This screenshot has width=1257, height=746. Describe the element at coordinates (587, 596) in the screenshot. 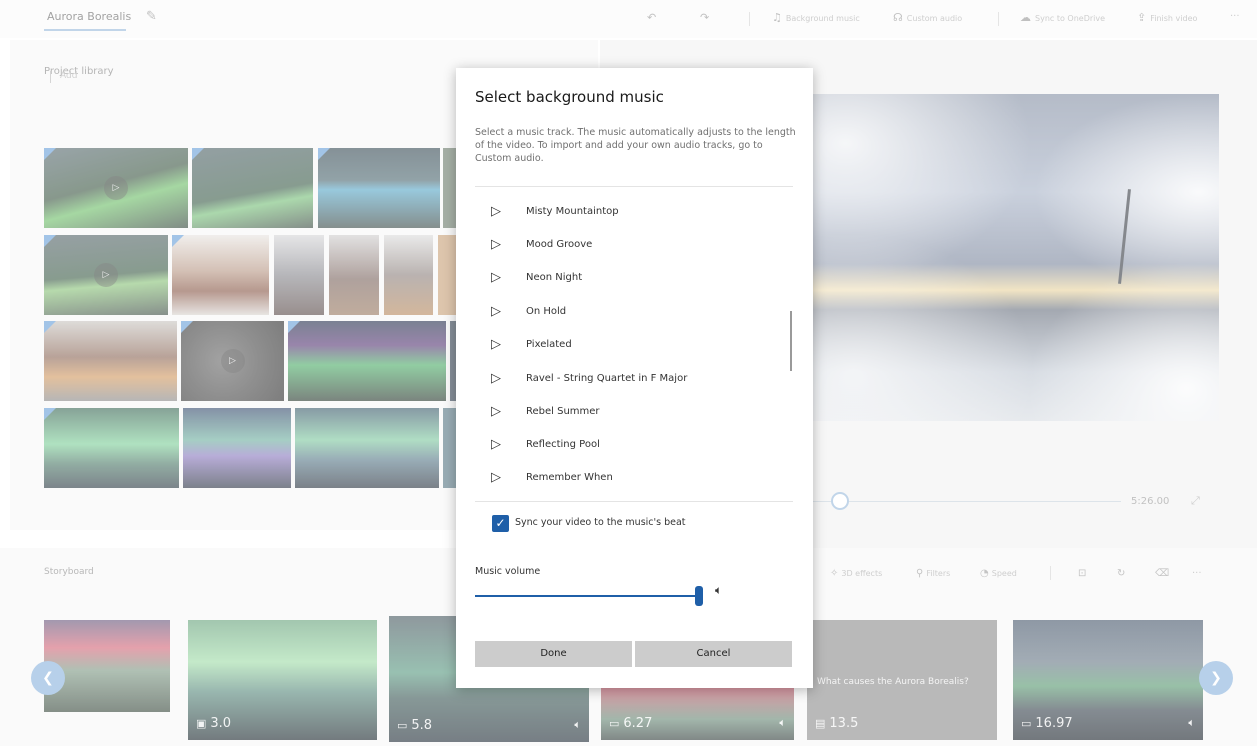

I see `music-volume-slider` at that location.